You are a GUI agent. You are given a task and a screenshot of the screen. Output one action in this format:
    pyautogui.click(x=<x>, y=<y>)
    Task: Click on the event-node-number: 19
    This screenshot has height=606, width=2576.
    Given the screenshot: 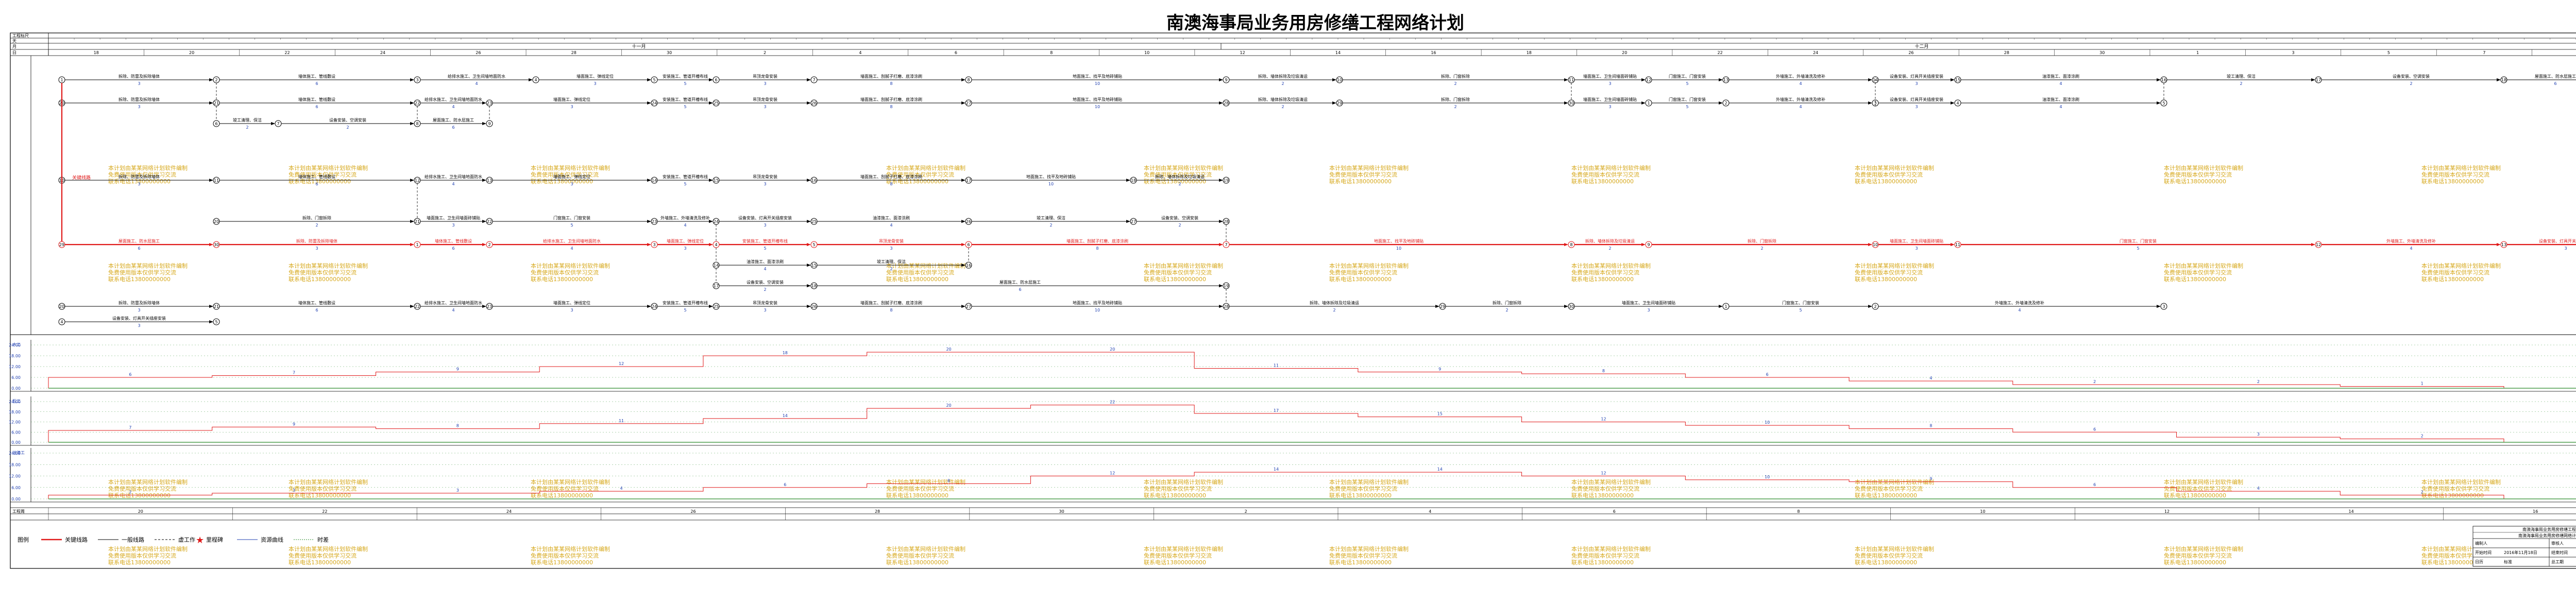 What is the action you would take?
    pyautogui.click(x=1226, y=286)
    